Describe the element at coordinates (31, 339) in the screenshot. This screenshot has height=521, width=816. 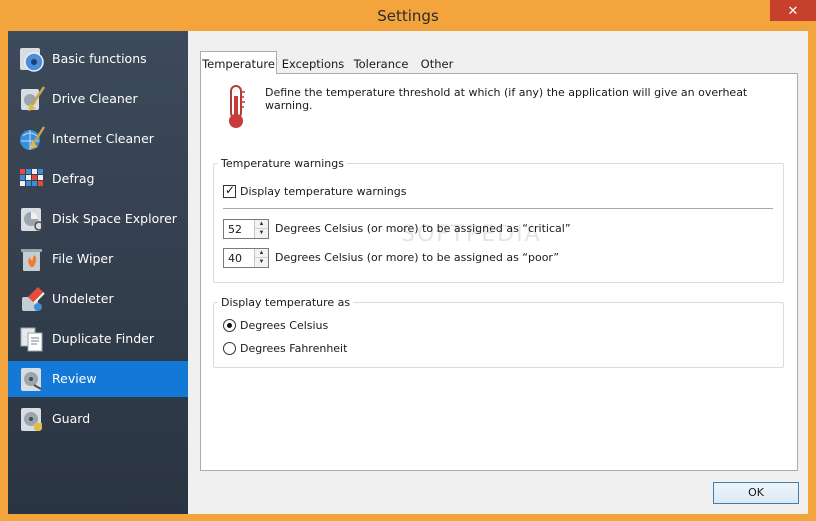
I see `documents-icon` at that location.